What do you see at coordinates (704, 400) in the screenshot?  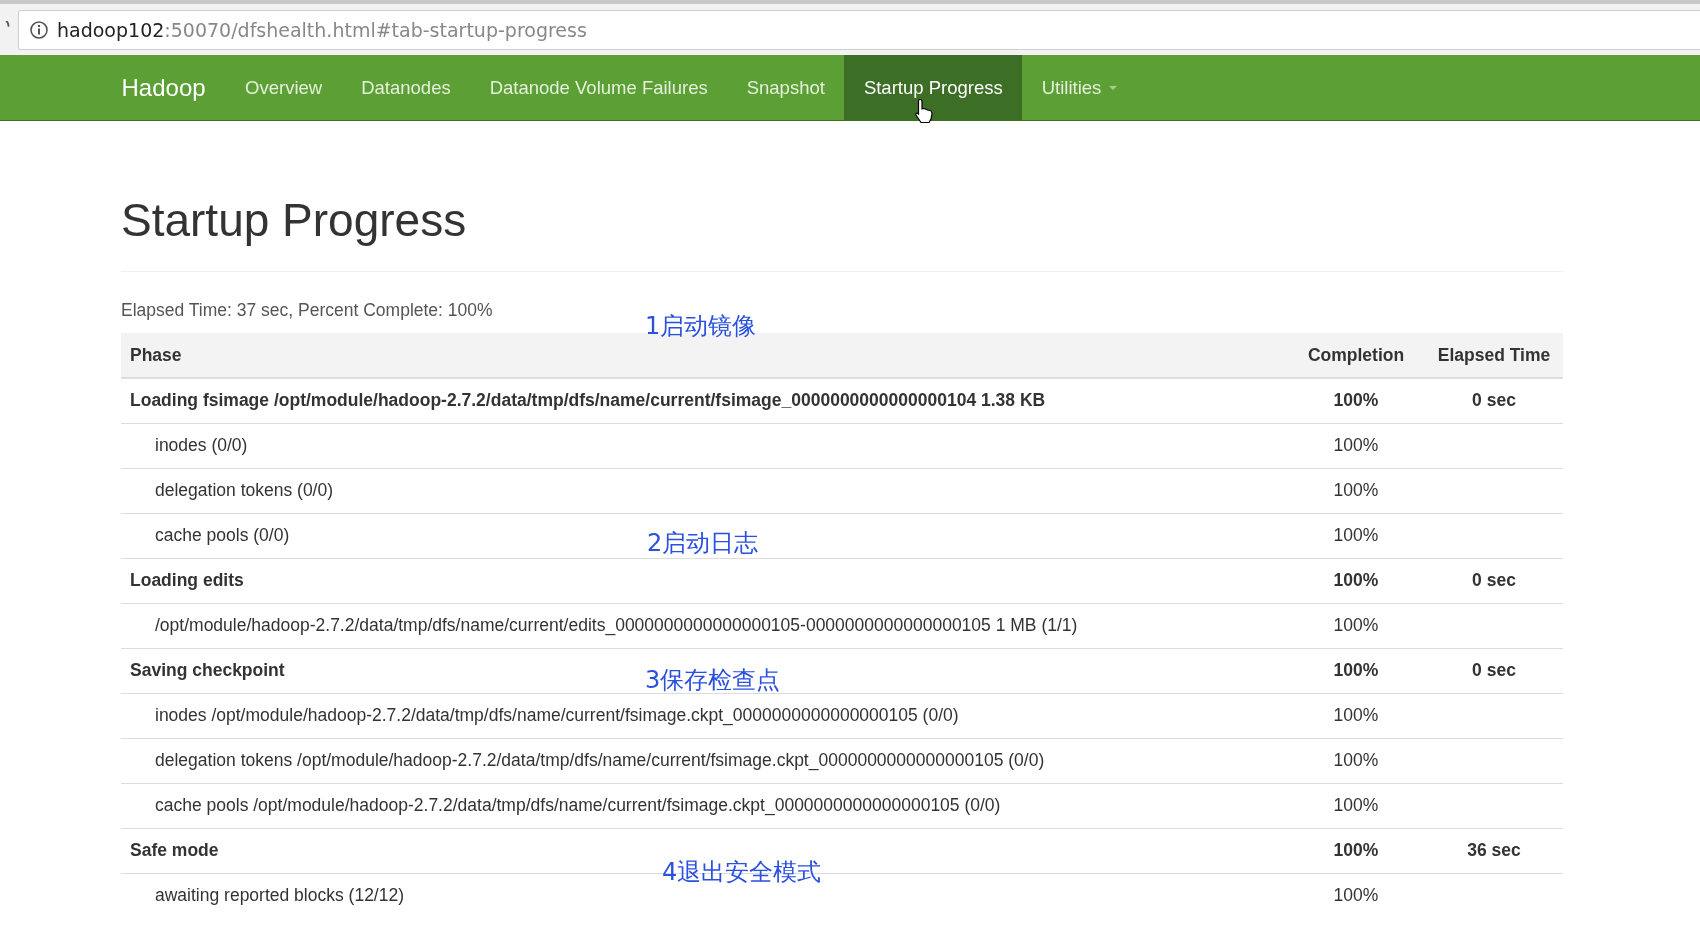 I see `phase-name: Loading fsimage /opt/module/hadoop-2.7.2/data/tmp/dfs/name/current/fsimage_0000000000000000104 1.38 KB` at bounding box center [704, 400].